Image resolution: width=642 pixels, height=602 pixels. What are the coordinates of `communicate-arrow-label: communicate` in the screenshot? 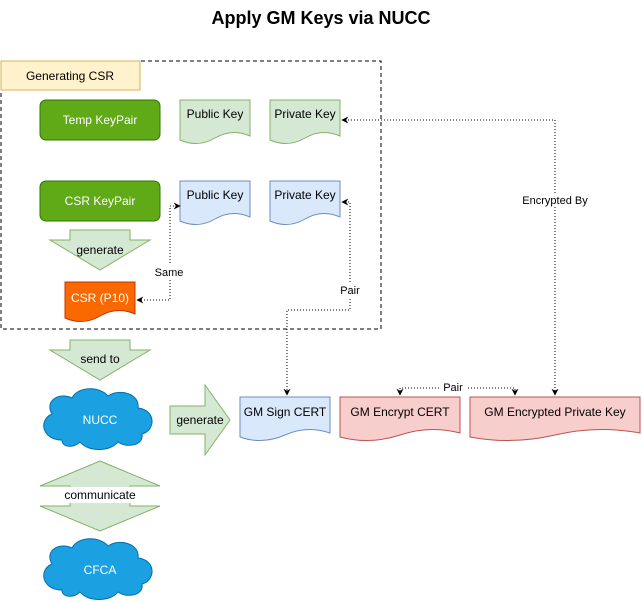 It's located at (100, 495).